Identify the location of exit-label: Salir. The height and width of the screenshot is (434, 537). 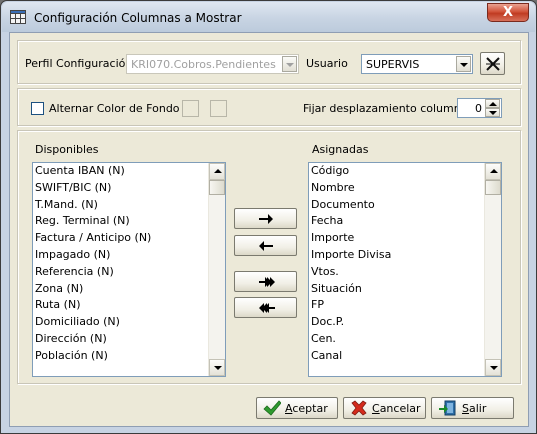
(474, 408).